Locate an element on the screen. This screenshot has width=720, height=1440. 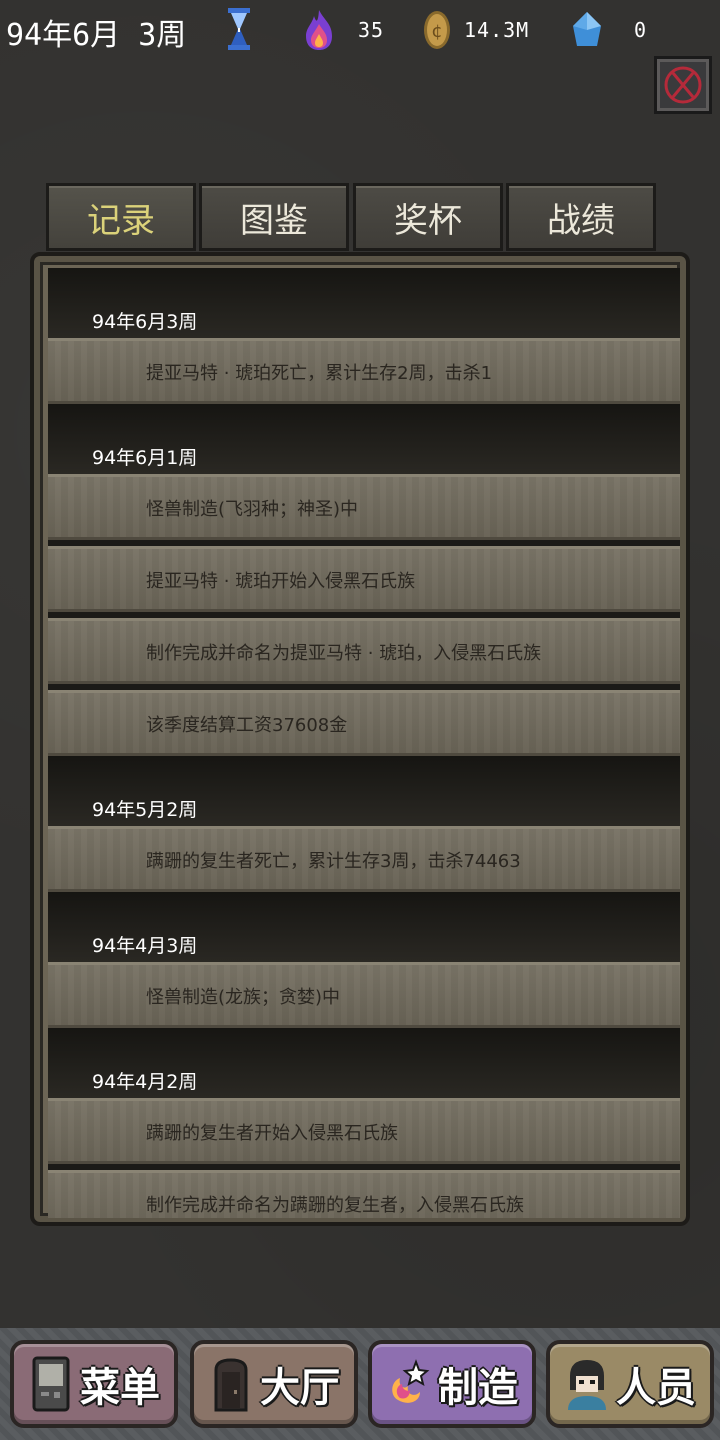
log-entry: 制作完成并命名为蹒跚的复生者，入侵黑石氏族 is located at coordinates (364, 1194).